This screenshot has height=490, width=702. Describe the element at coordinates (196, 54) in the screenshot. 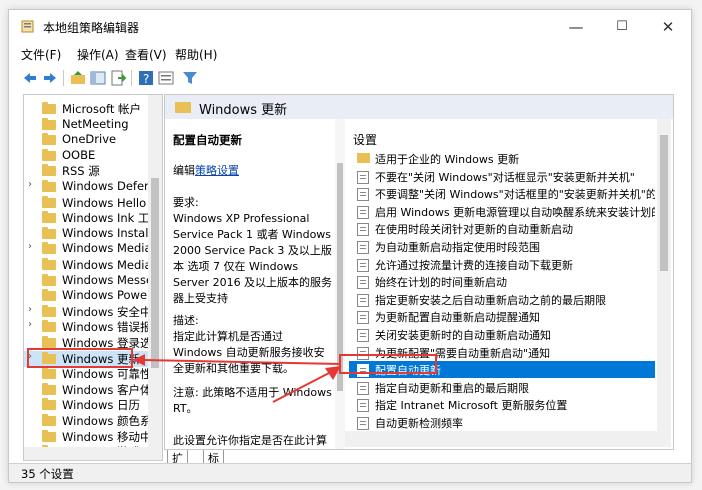

I see `menu-help: 帮助(H)` at that location.